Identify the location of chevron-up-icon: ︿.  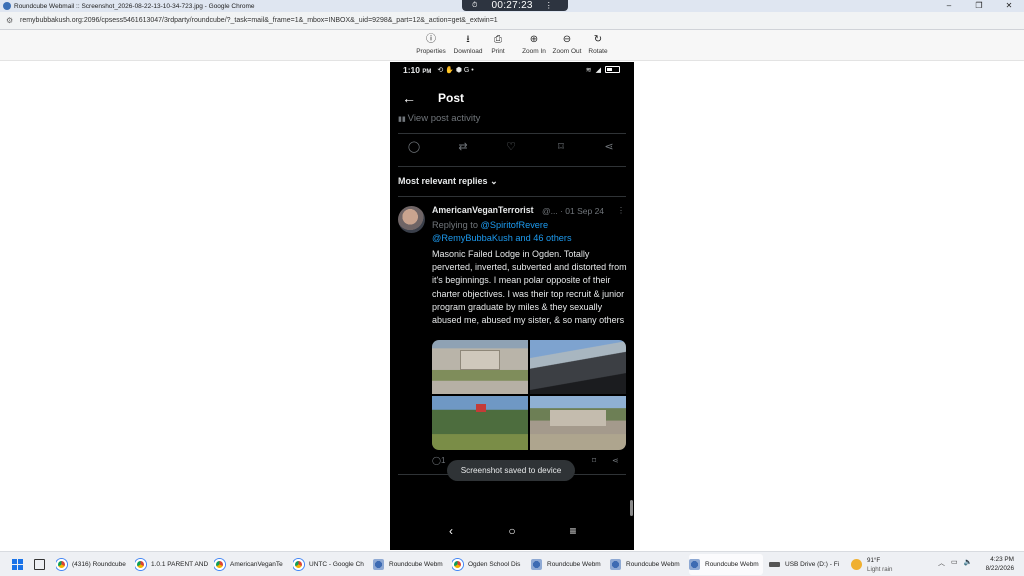
(941, 563).